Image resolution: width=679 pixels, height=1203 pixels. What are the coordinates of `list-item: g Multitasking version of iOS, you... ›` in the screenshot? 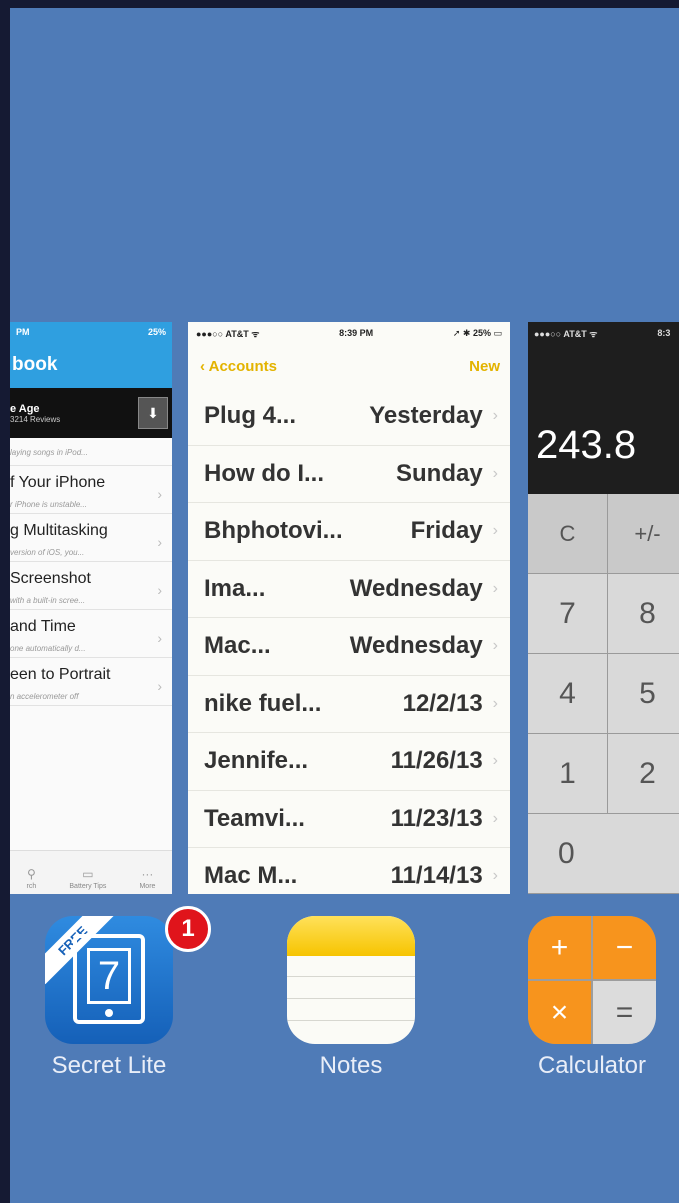 It's located at (91, 538).